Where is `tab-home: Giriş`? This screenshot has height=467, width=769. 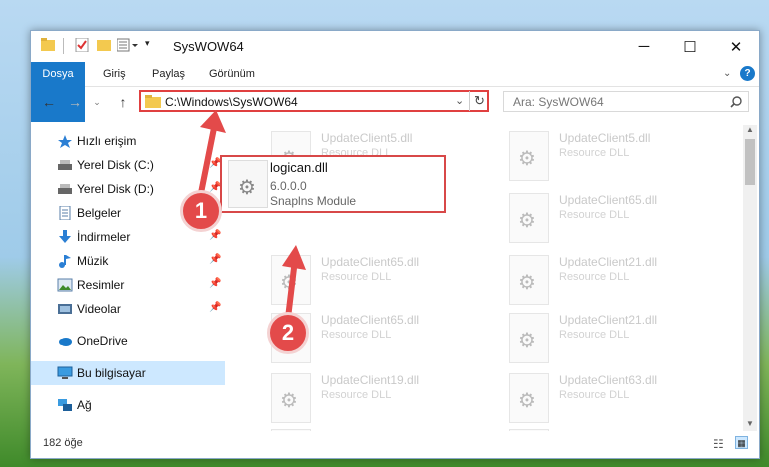 tab-home: Giriş is located at coordinates (114, 74).